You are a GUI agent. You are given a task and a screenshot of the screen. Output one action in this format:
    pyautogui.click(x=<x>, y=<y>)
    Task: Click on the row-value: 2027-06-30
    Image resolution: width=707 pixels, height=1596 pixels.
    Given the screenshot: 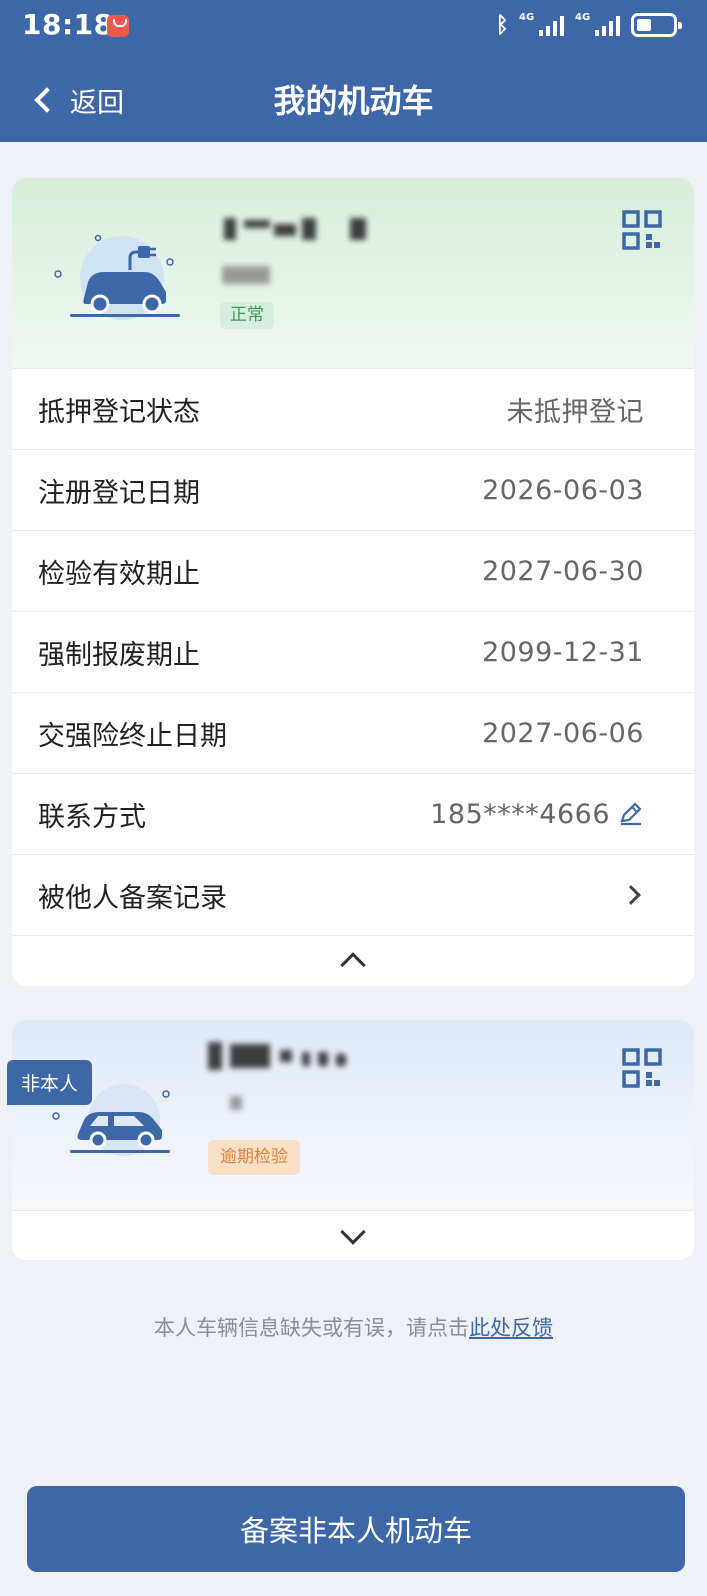 What is the action you would take?
    pyautogui.click(x=563, y=571)
    